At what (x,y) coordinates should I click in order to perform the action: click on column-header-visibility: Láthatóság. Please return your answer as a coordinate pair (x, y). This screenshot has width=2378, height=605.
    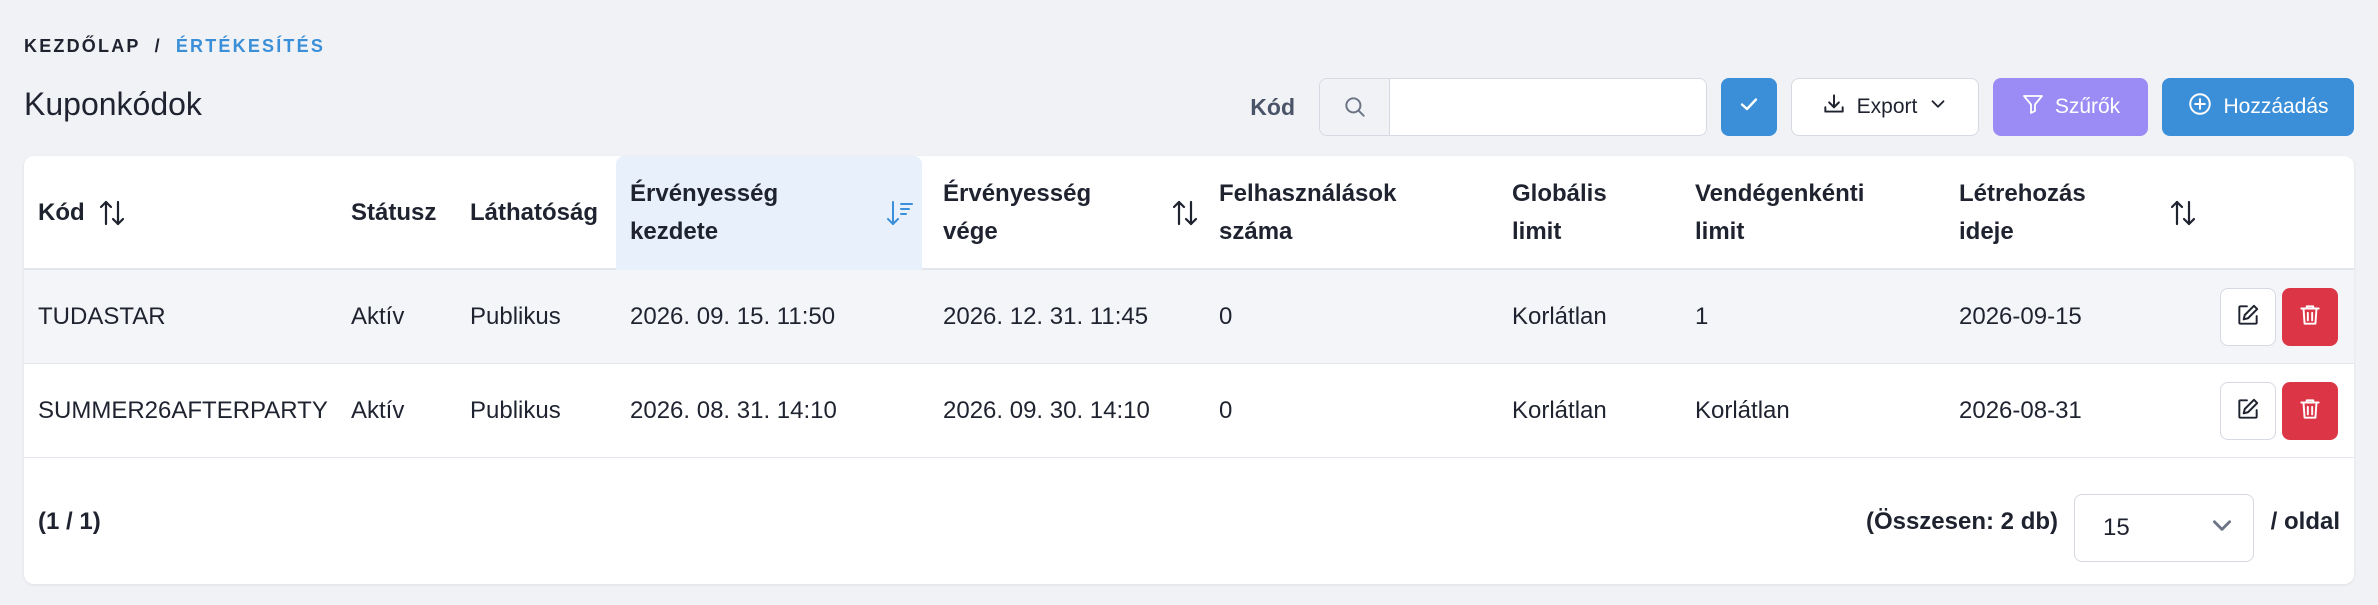
    Looking at the image, I should click on (534, 212).